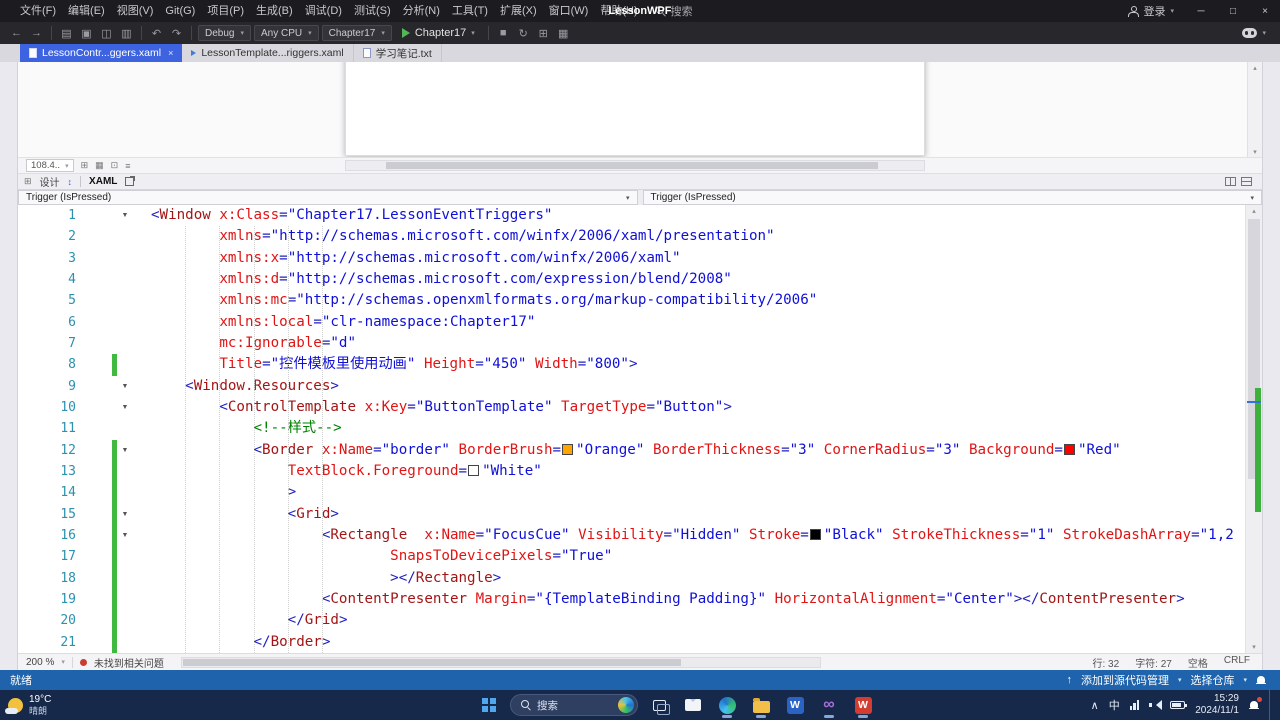 Image resolution: width=1280 pixels, height=720 pixels. I want to click on maximize-button: □, so click(1233, 11).